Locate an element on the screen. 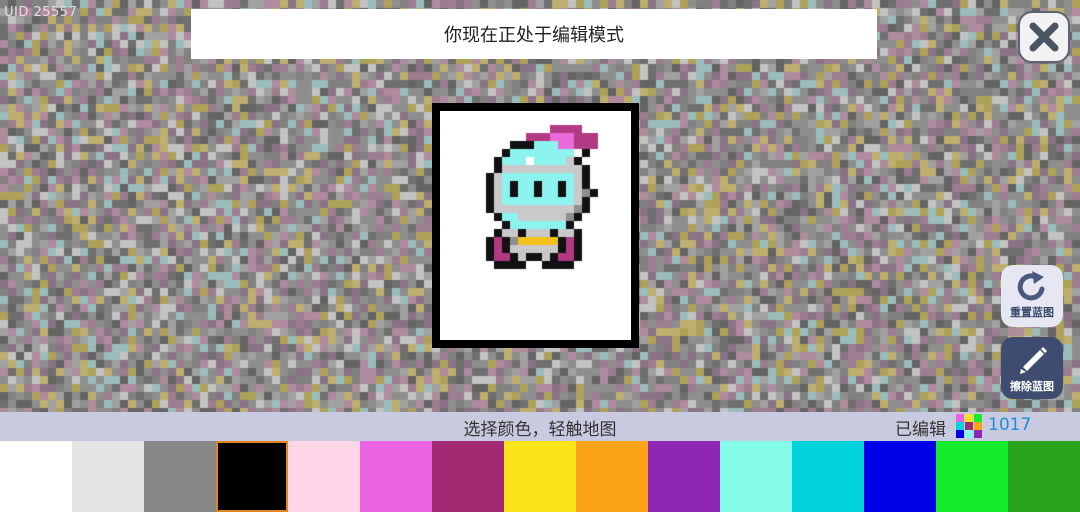 This screenshot has height=512, width=1080. erase-blueprint-label: 擦除蓝图 is located at coordinates (1032, 386).